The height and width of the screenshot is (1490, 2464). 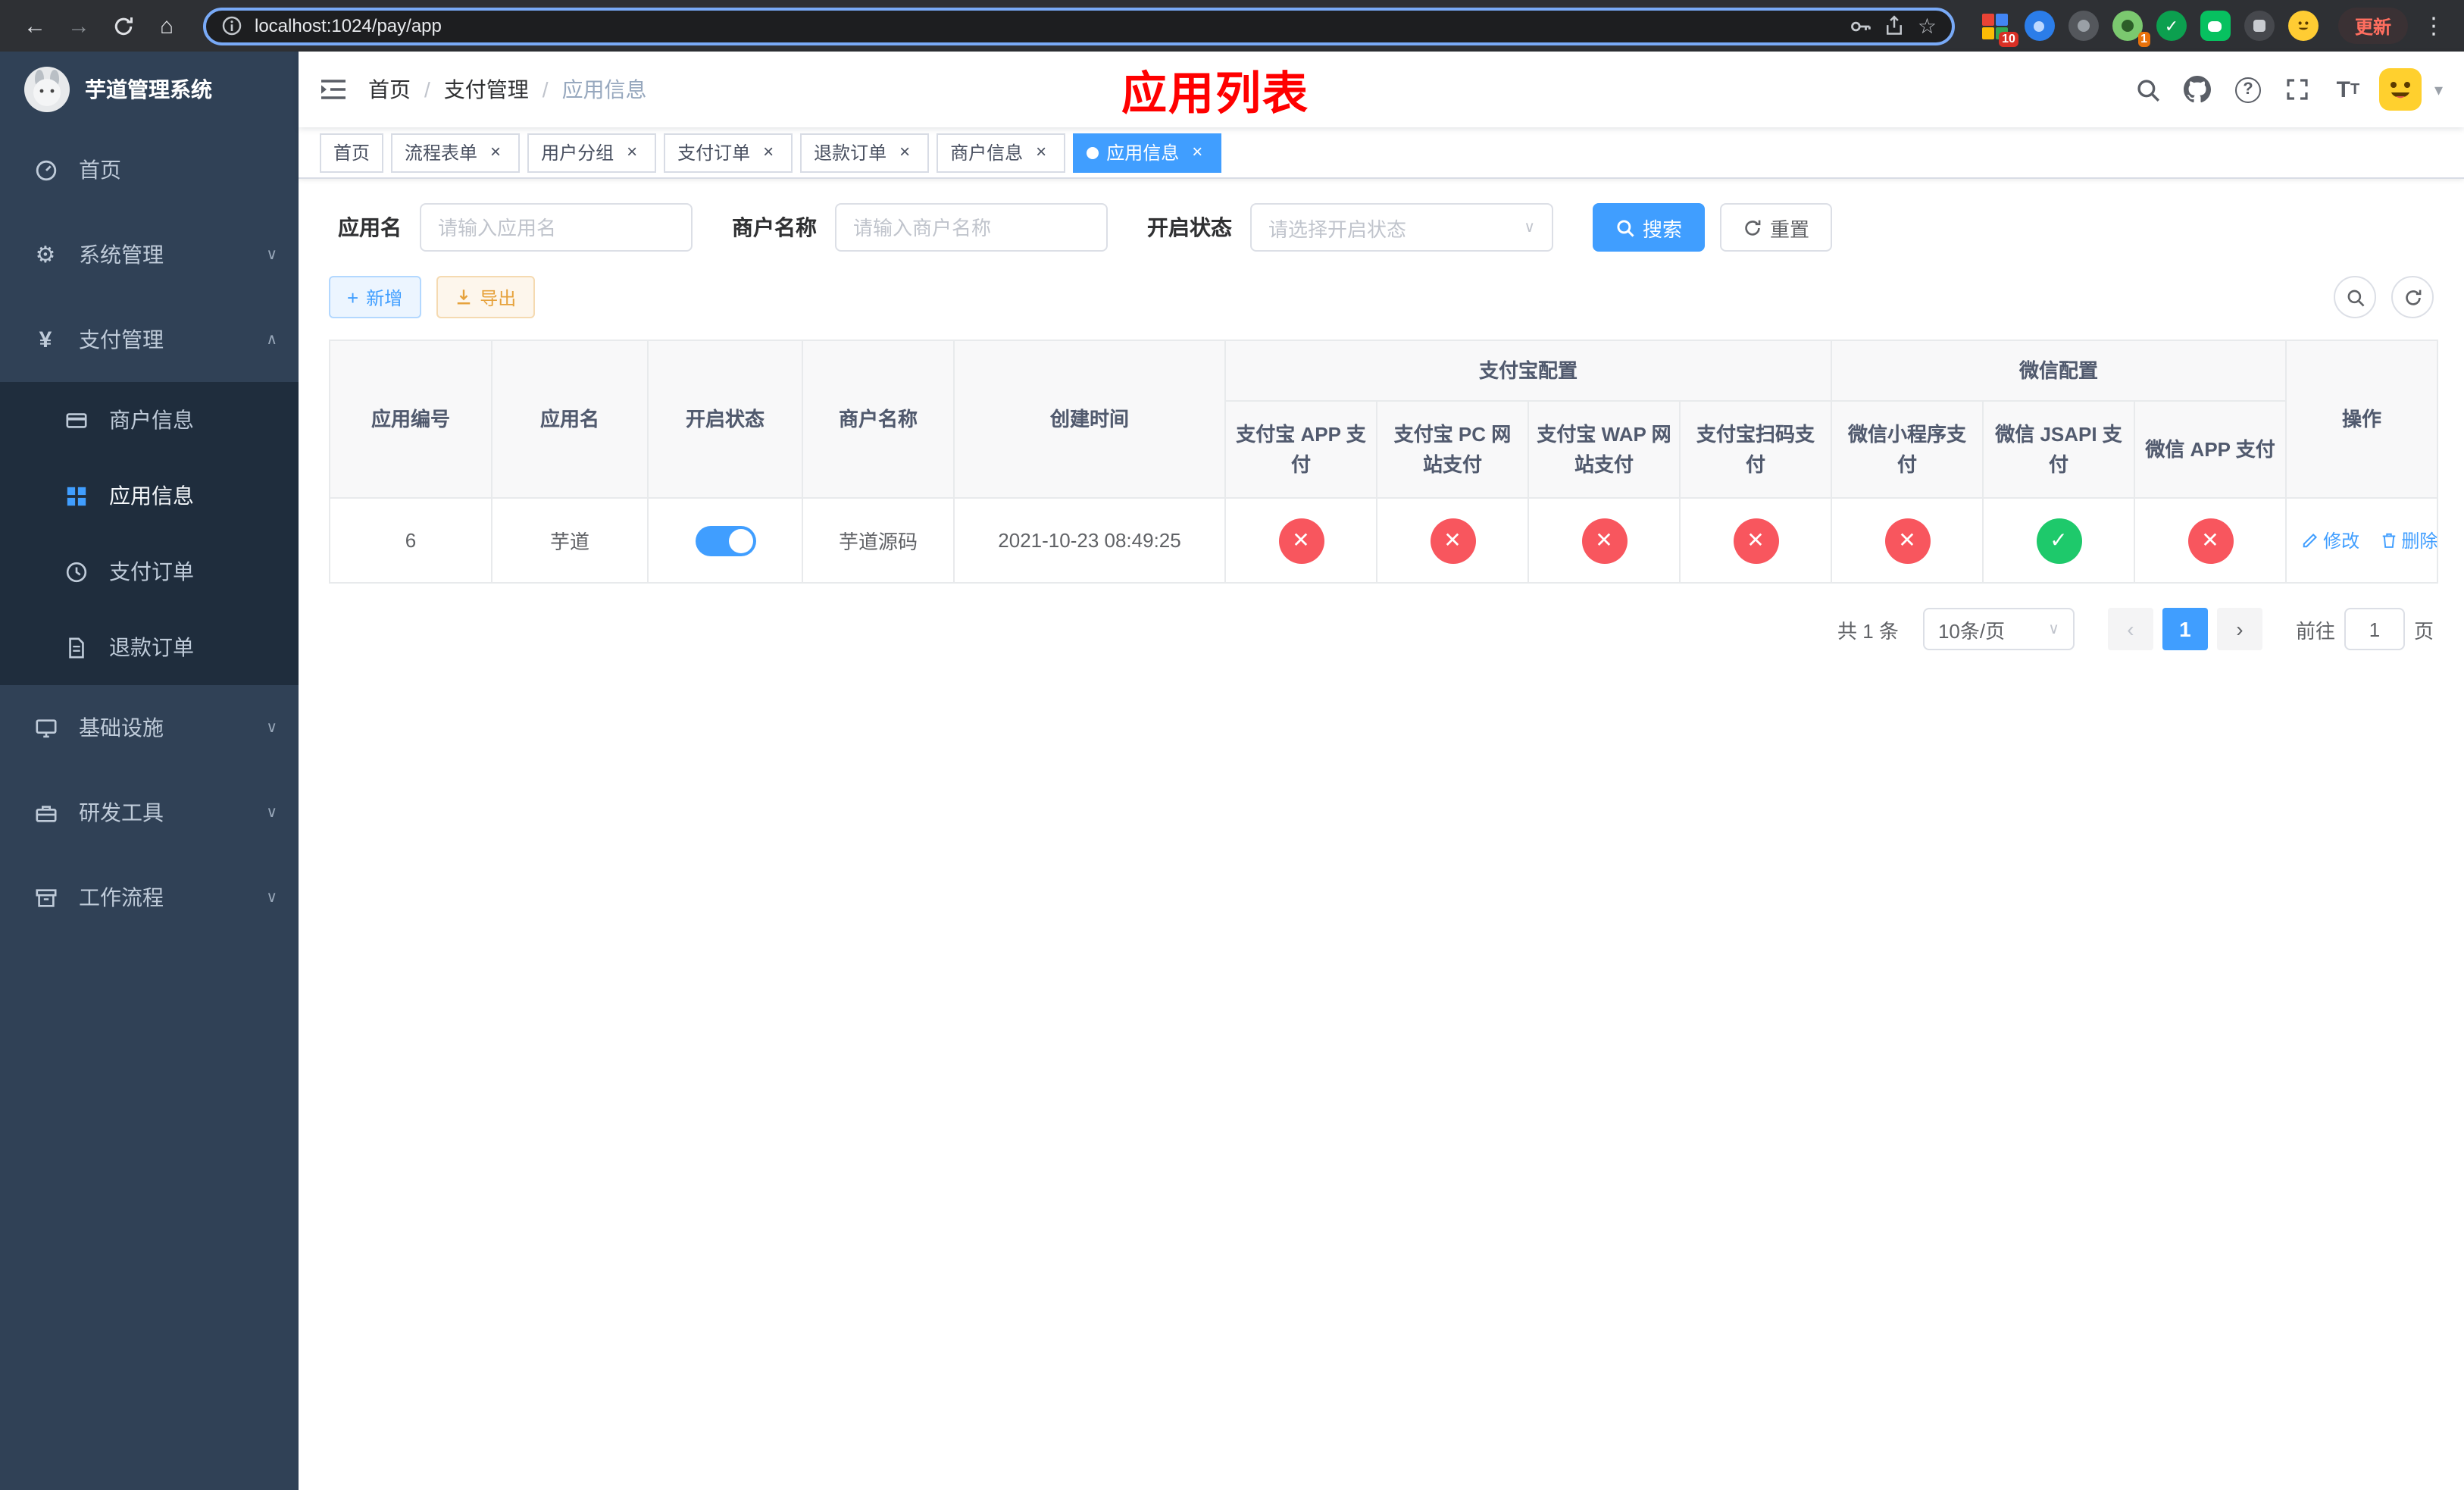 What do you see at coordinates (1649, 227) in the screenshot?
I see `search-button: 搜索` at bounding box center [1649, 227].